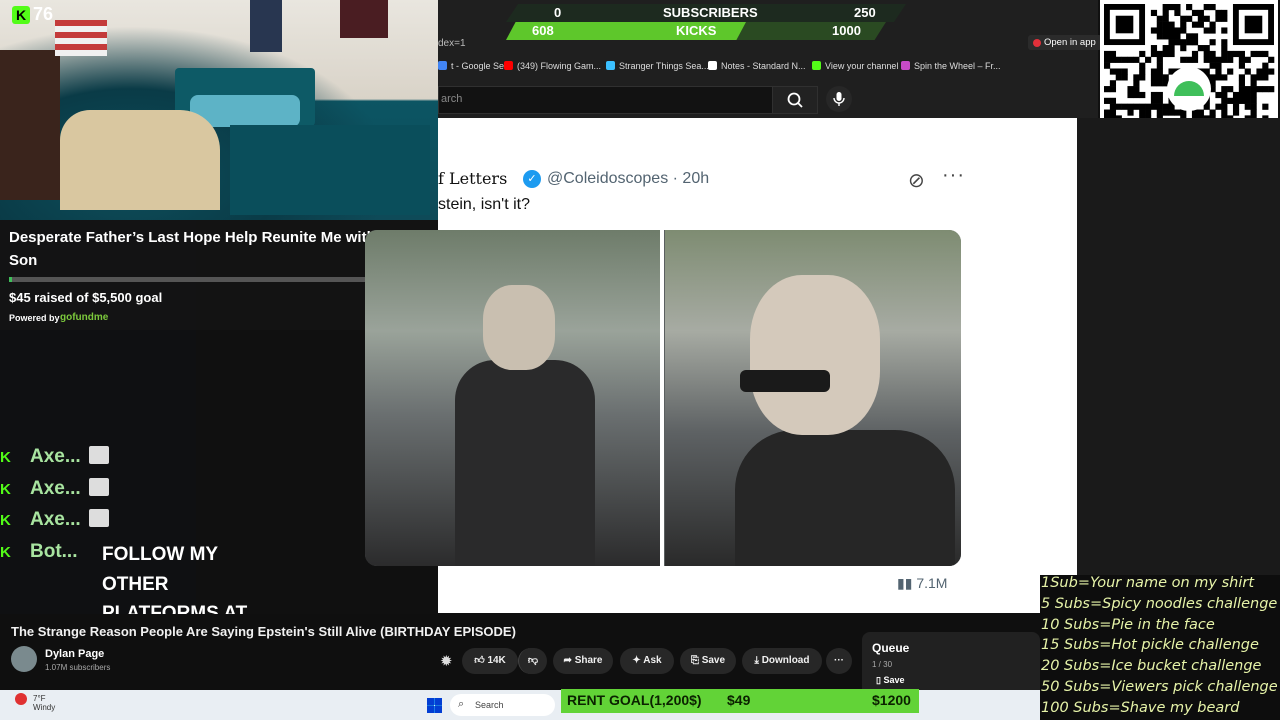 This screenshot has width=1280, height=720. I want to click on tweet-views: ▮▮ 7.1M, so click(922, 583).